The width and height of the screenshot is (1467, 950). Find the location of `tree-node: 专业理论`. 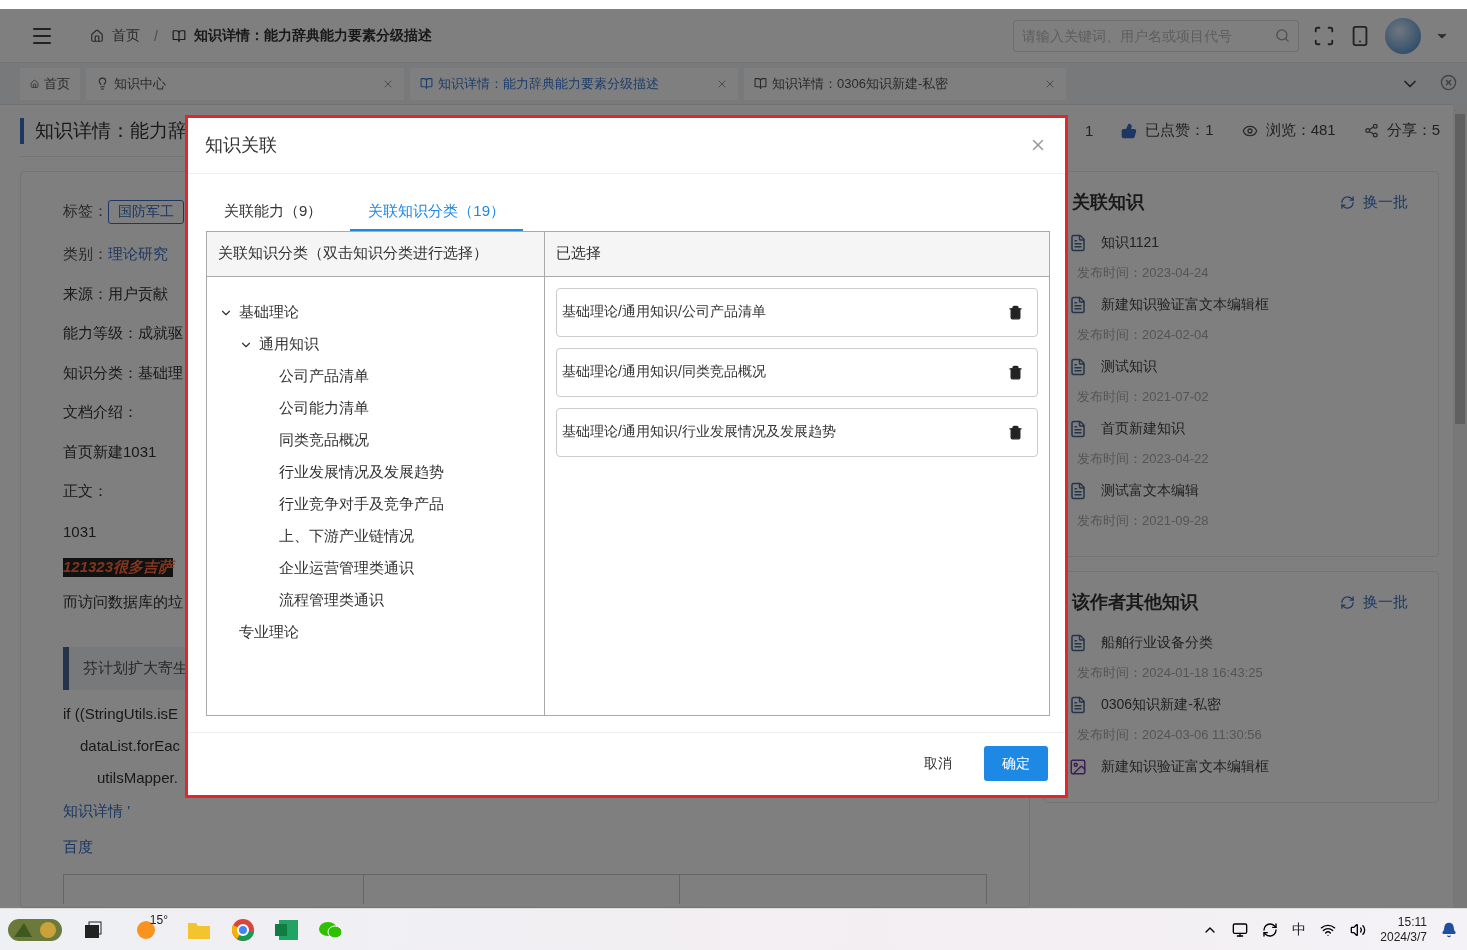

tree-node: 专业理论 is located at coordinates (269, 633).